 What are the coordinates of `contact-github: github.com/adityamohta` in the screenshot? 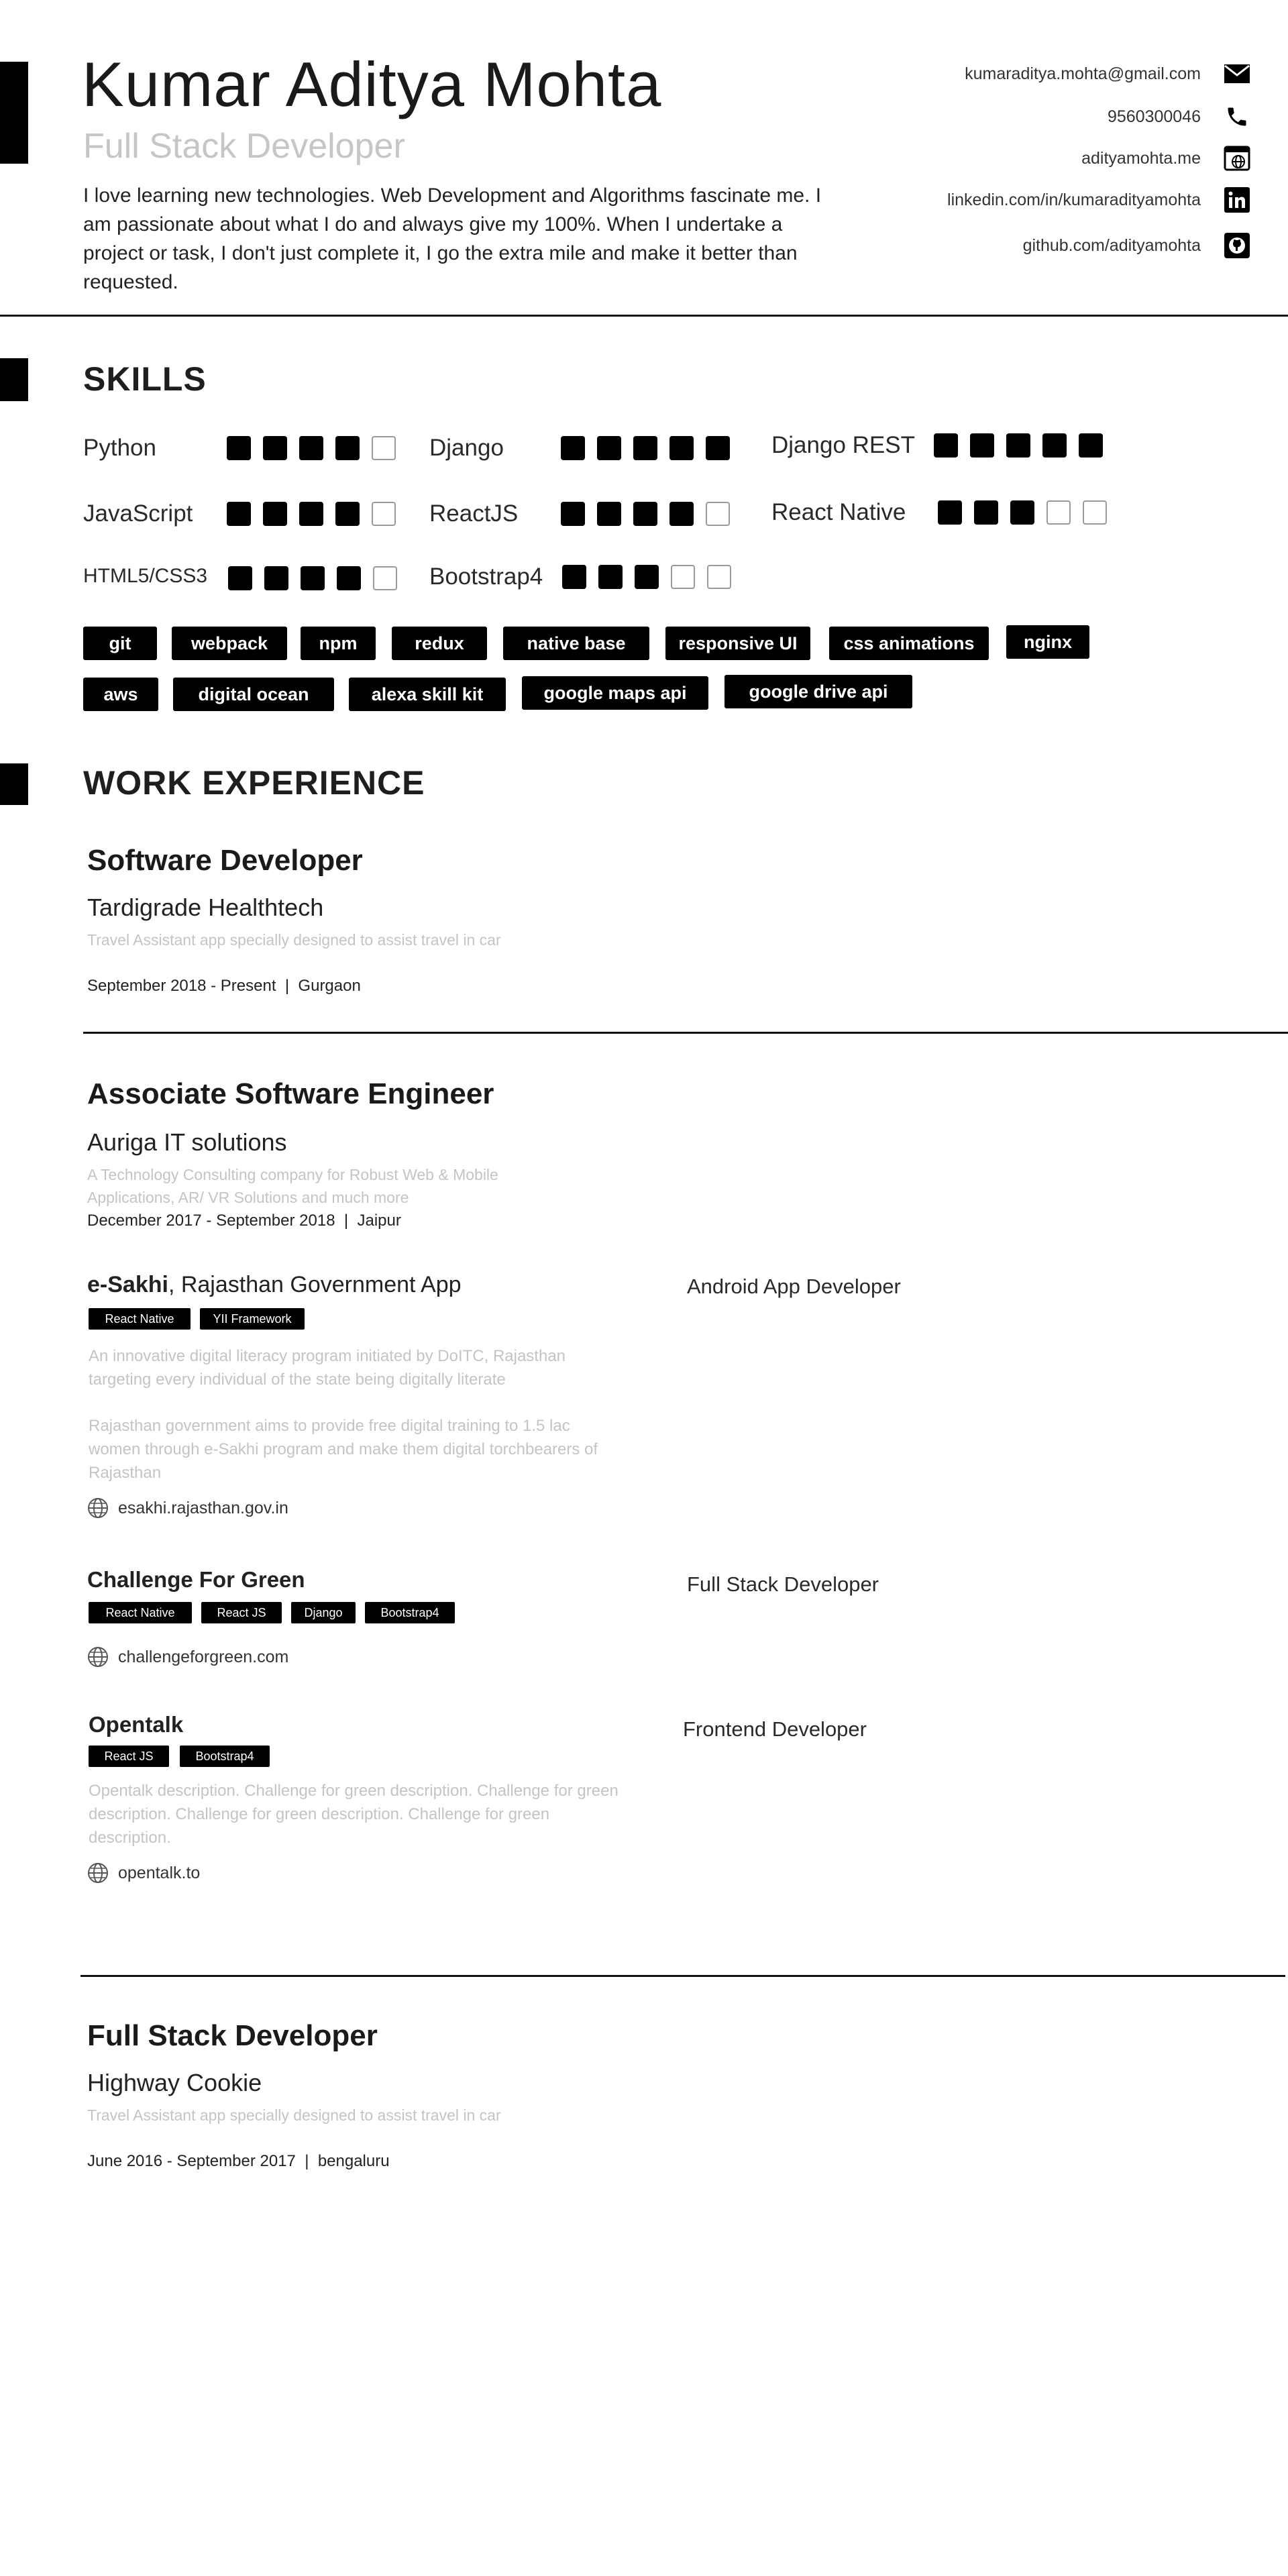 It's located at (1136, 245).